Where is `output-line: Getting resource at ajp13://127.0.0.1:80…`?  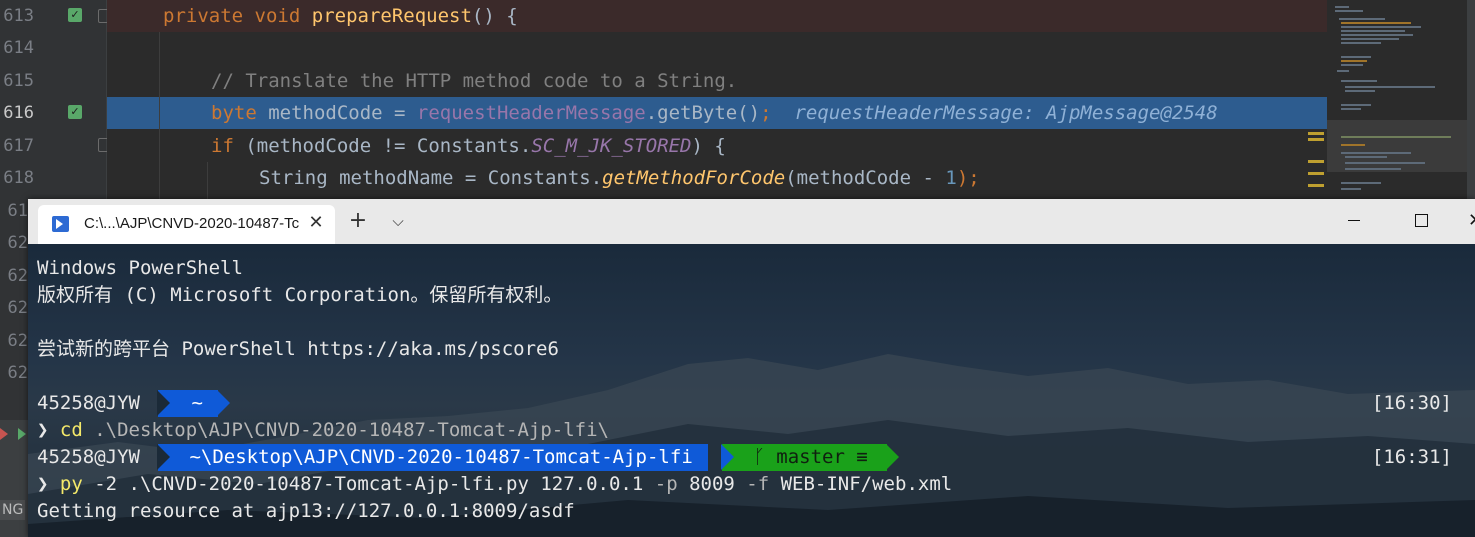 output-line: Getting resource at ajp13://127.0.0.1:80… is located at coordinates (306, 511).